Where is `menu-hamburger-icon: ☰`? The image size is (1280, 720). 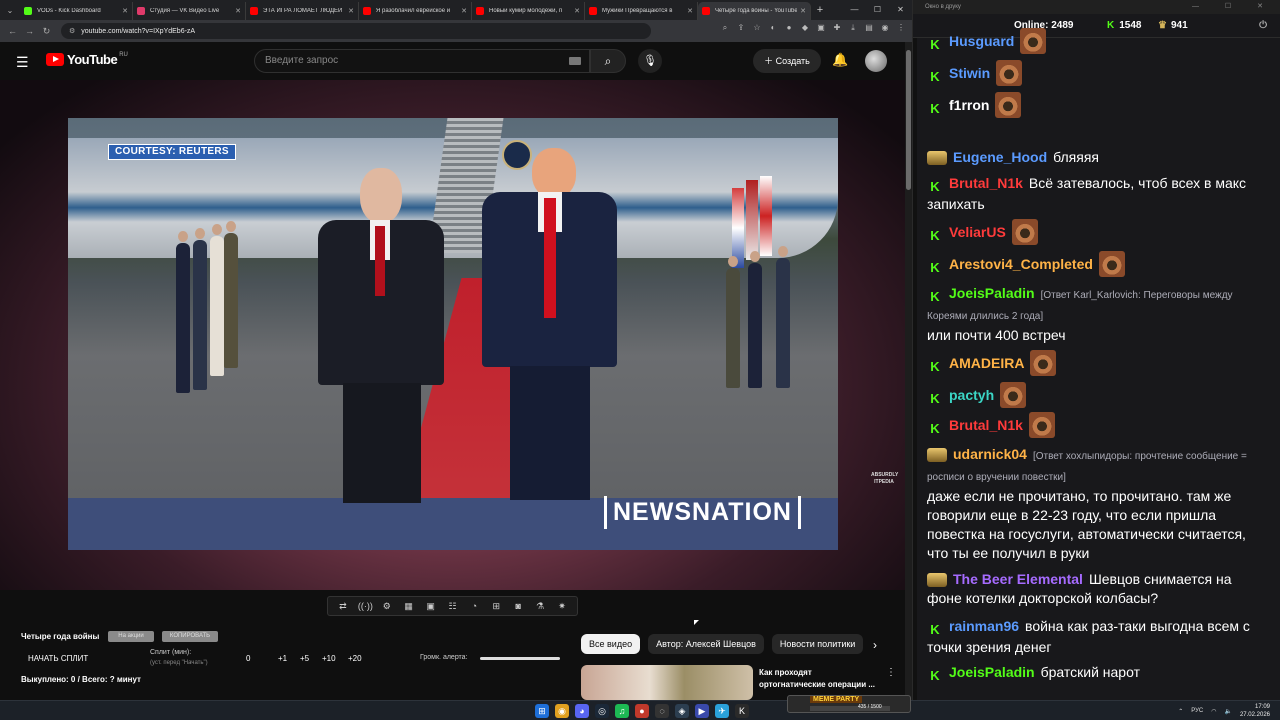
menu-hamburger-icon: ☰ is located at coordinates (22, 62).